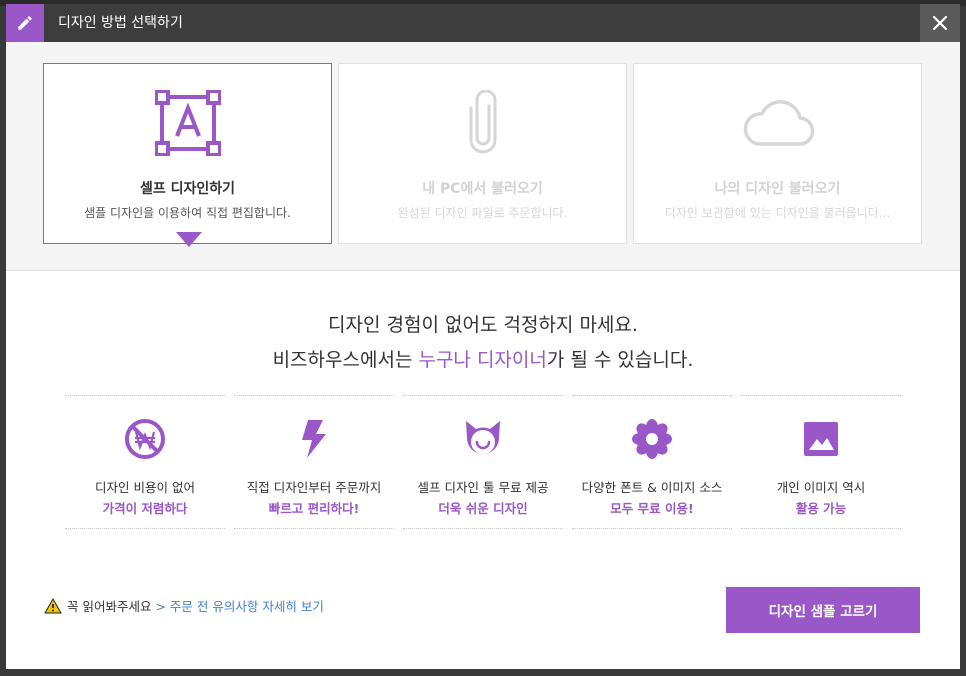 This screenshot has height=676, width=966. Describe the element at coordinates (314, 439) in the screenshot. I see `lightning-icon` at that location.